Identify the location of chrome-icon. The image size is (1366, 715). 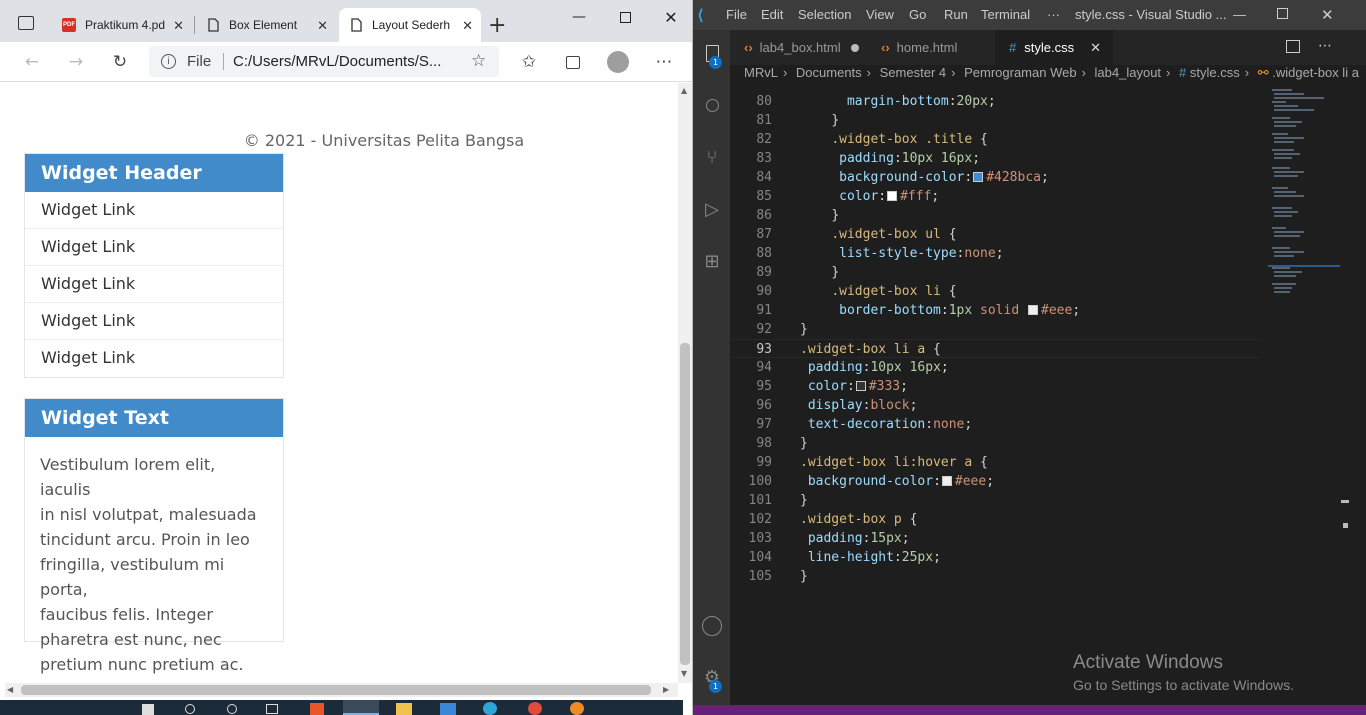
(535, 708).